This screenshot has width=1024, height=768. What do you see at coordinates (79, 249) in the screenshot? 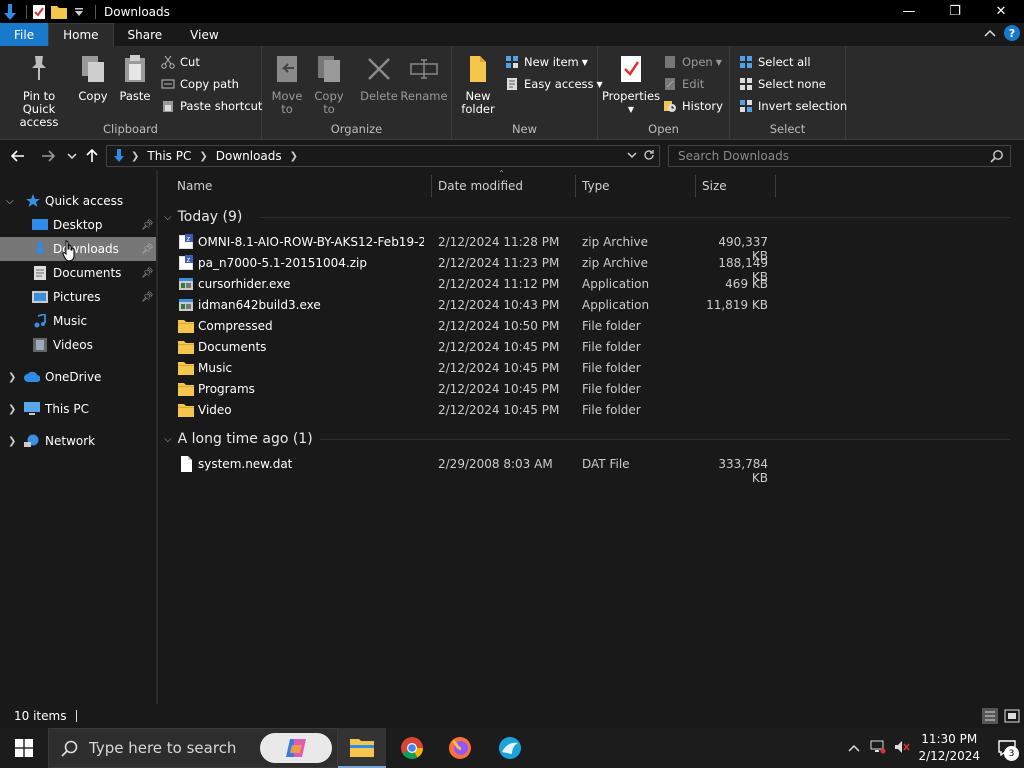
I see `nav-downloads: Downloads 📌︎` at bounding box center [79, 249].